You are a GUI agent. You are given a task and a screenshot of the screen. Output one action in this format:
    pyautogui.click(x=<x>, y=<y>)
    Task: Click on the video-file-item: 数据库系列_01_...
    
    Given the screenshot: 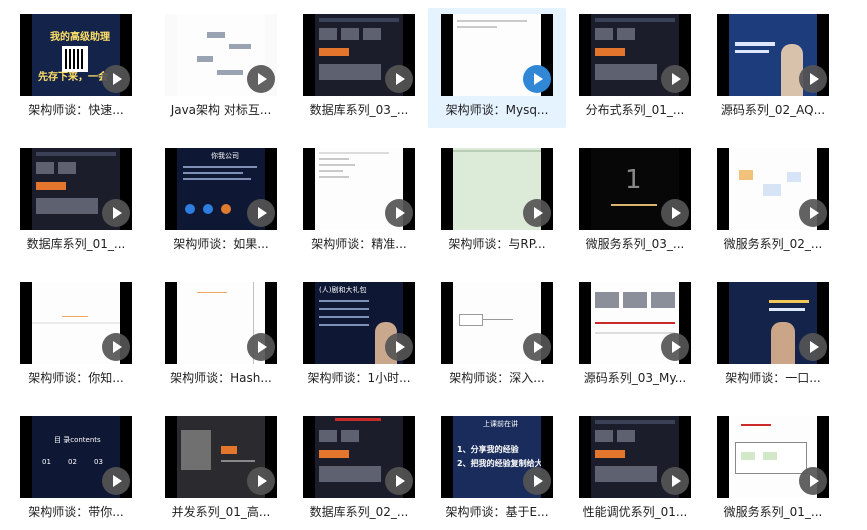 What is the action you would take?
    pyautogui.click(x=76, y=202)
    